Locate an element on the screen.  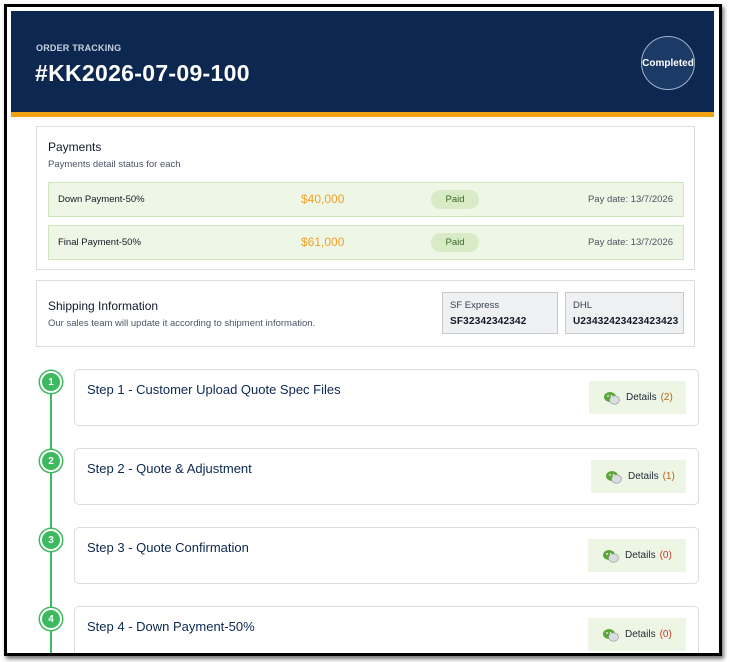
header-accent-stripe is located at coordinates (362, 114).